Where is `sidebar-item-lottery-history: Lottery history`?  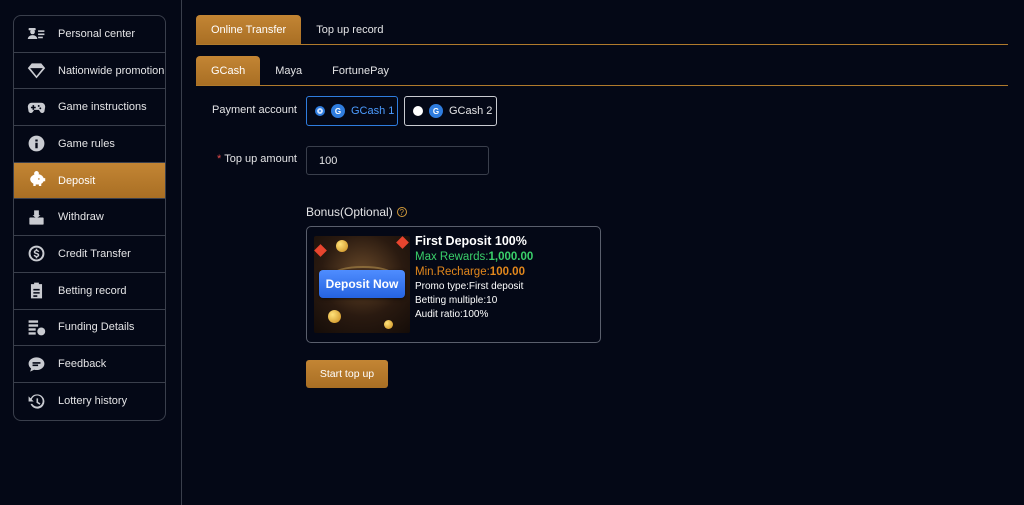 sidebar-item-lottery-history: Lottery history is located at coordinates (89, 401).